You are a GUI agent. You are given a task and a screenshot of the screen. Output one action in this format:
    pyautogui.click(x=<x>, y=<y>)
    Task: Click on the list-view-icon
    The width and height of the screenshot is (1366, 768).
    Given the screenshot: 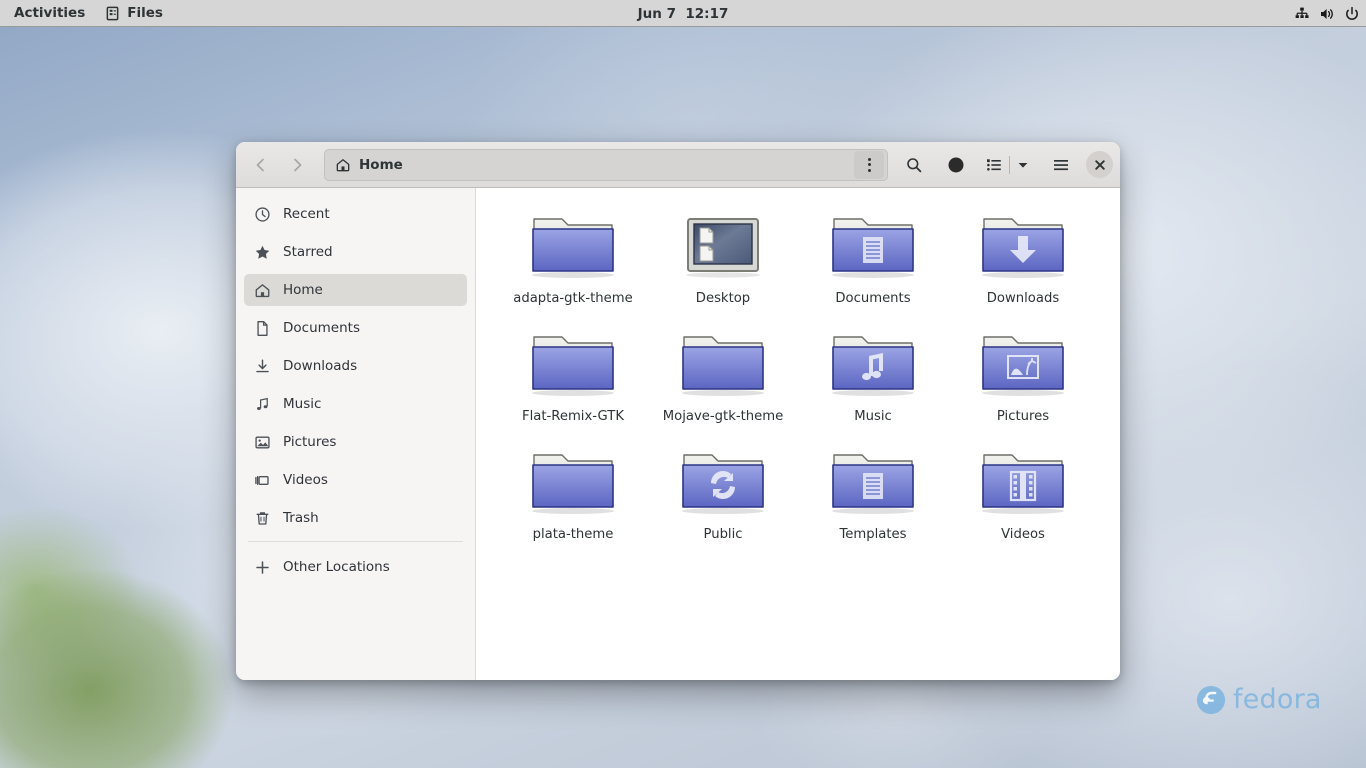 What is the action you would take?
    pyautogui.click(x=994, y=165)
    